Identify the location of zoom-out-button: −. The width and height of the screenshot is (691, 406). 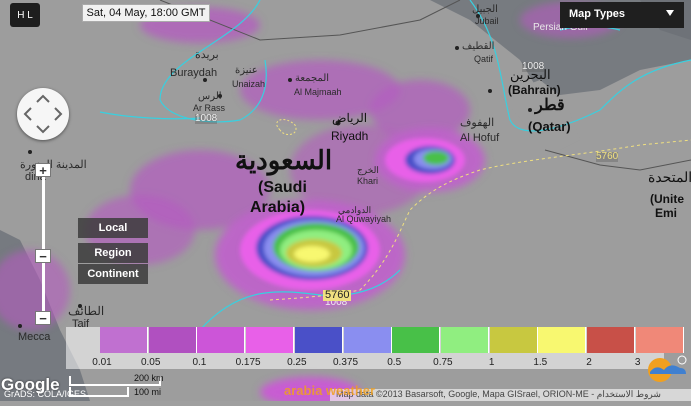
(43, 318).